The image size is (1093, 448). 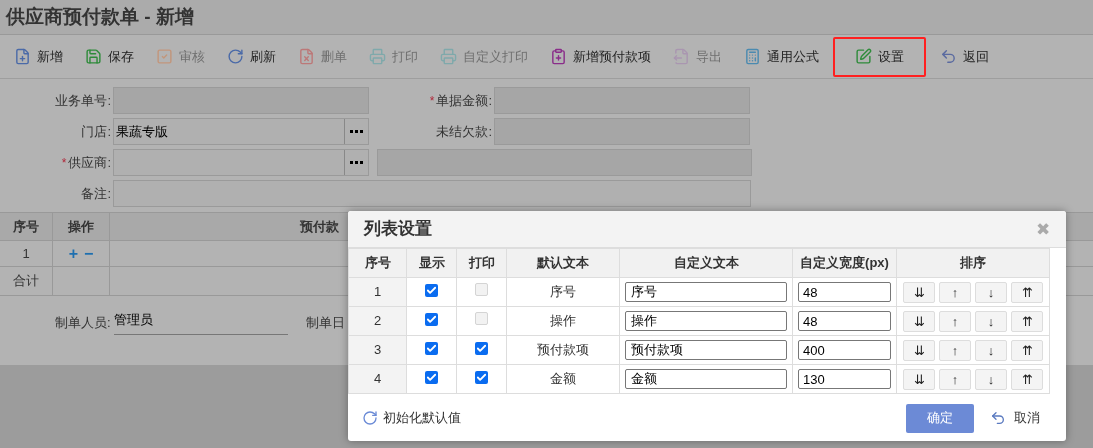 What do you see at coordinates (563, 263) in the screenshot?
I see `column-header: 默认文本` at bounding box center [563, 263].